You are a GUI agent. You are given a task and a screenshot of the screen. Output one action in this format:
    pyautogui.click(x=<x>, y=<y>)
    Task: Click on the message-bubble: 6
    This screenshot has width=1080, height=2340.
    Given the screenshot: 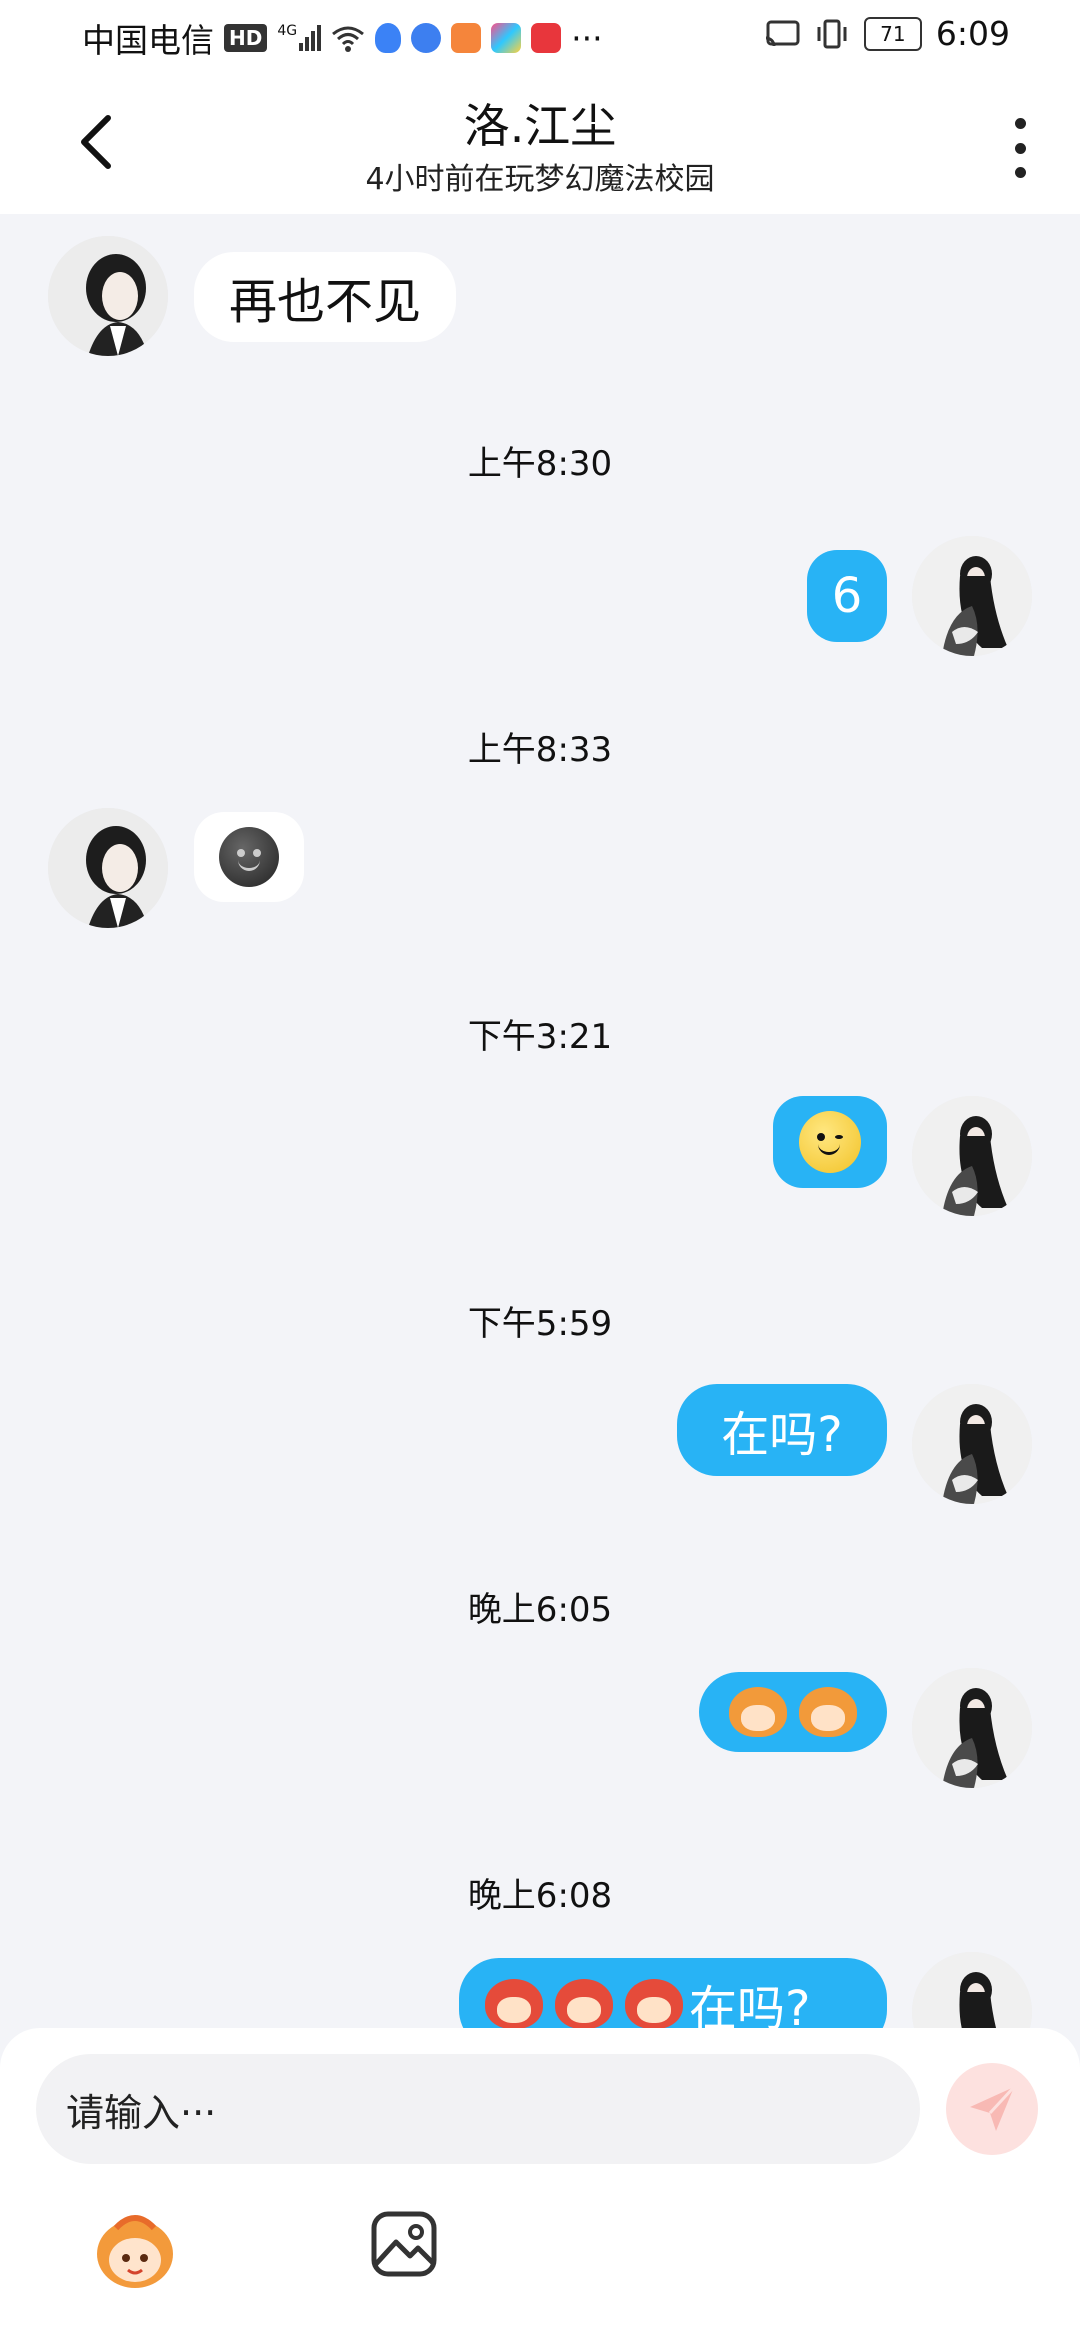 What is the action you would take?
    pyautogui.click(x=847, y=596)
    